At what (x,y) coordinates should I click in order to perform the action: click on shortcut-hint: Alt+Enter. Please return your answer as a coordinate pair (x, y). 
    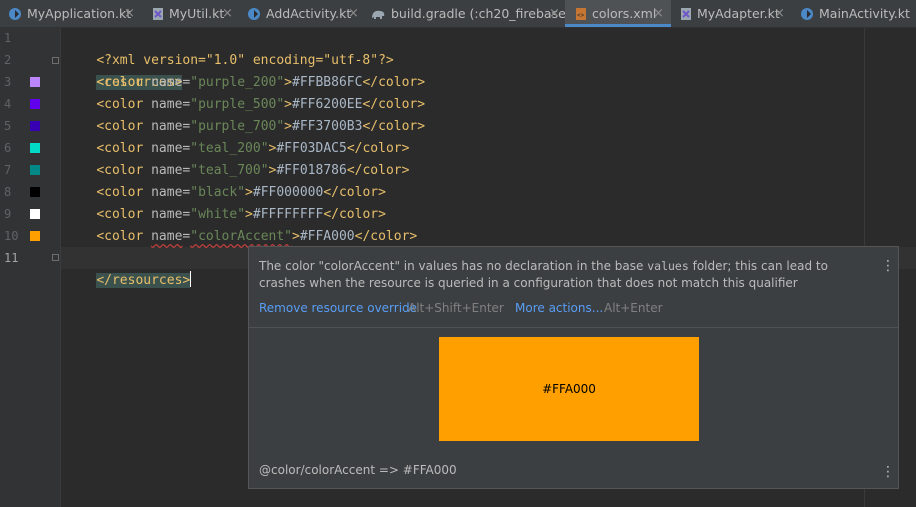
    Looking at the image, I should click on (633, 308).